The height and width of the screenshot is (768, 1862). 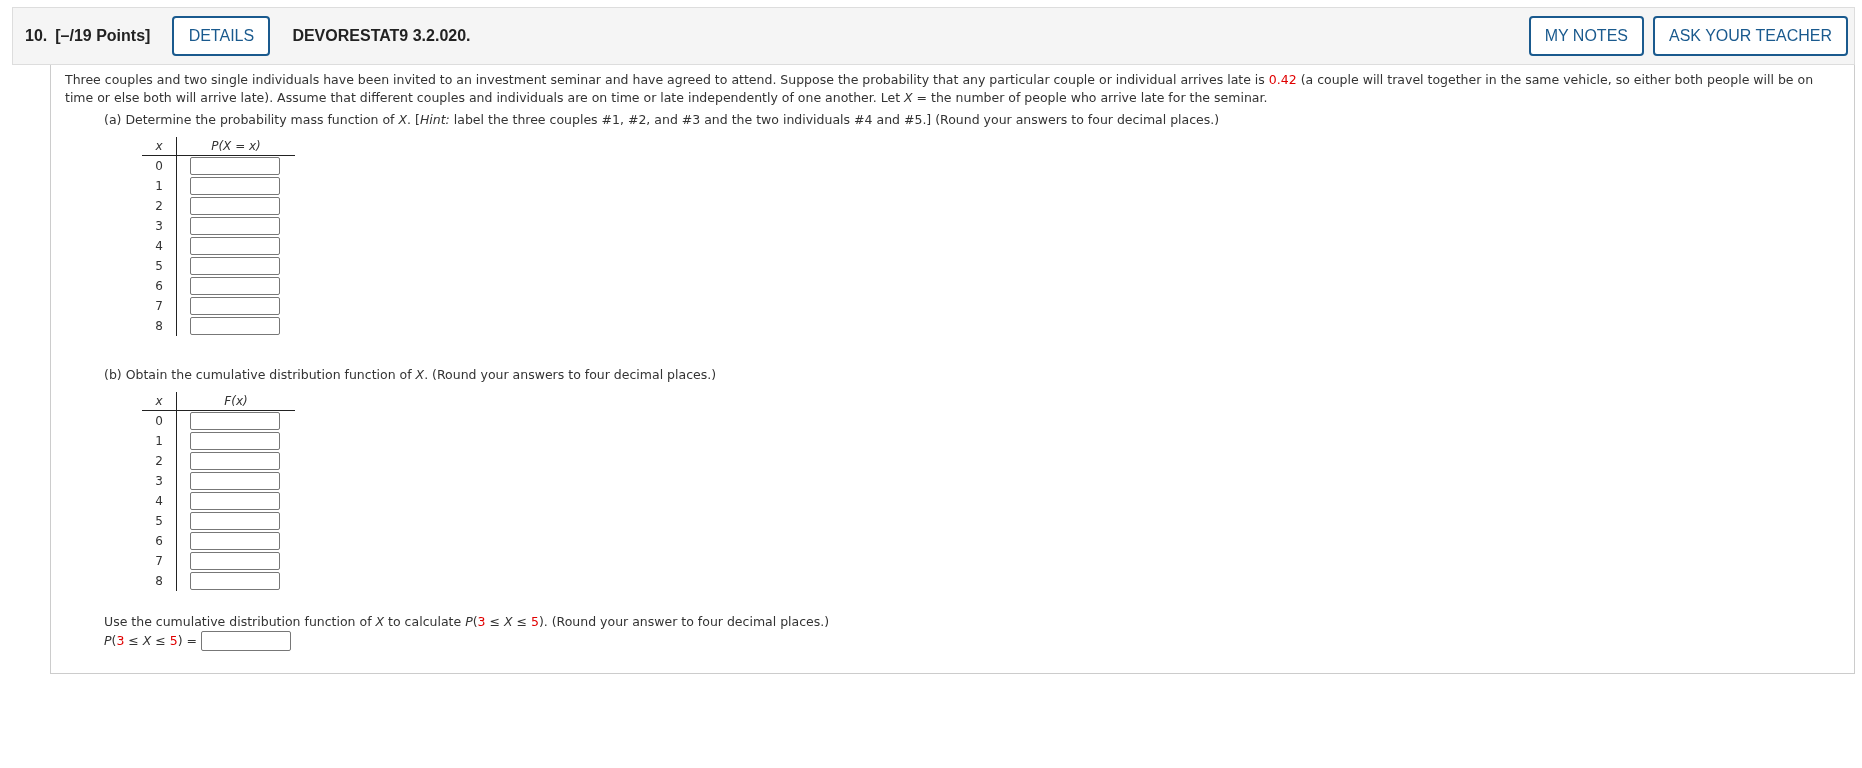 I want to click on header-button: ASK YOUR TEACHER, so click(x=1750, y=36).